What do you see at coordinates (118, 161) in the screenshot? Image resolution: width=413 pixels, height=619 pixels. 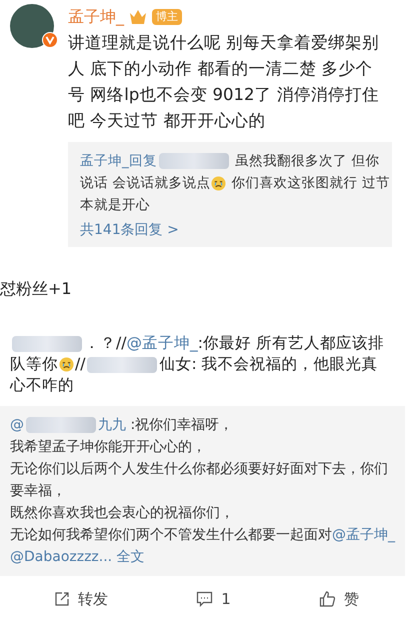 I see `user-link: 孟子坤_回复` at bounding box center [118, 161].